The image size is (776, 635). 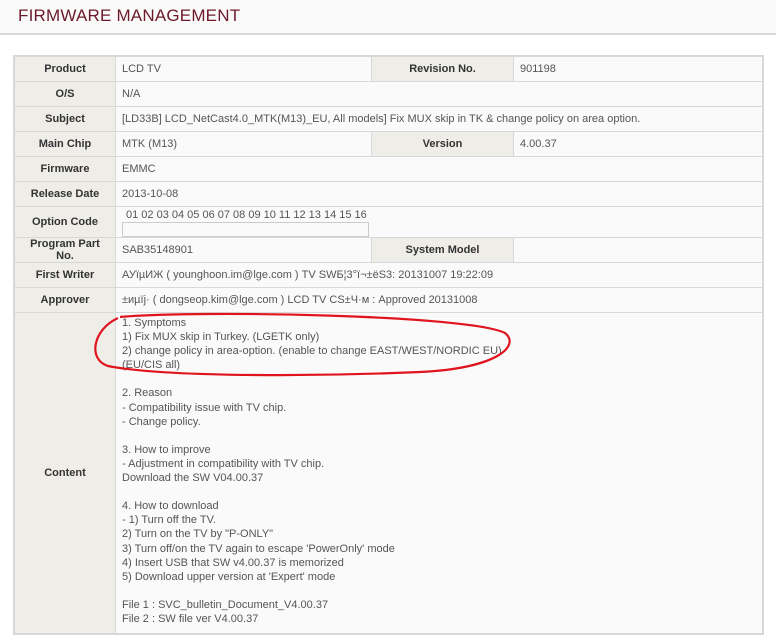 I want to click on row-os: O/S N/A, so click(x=388, y=94).